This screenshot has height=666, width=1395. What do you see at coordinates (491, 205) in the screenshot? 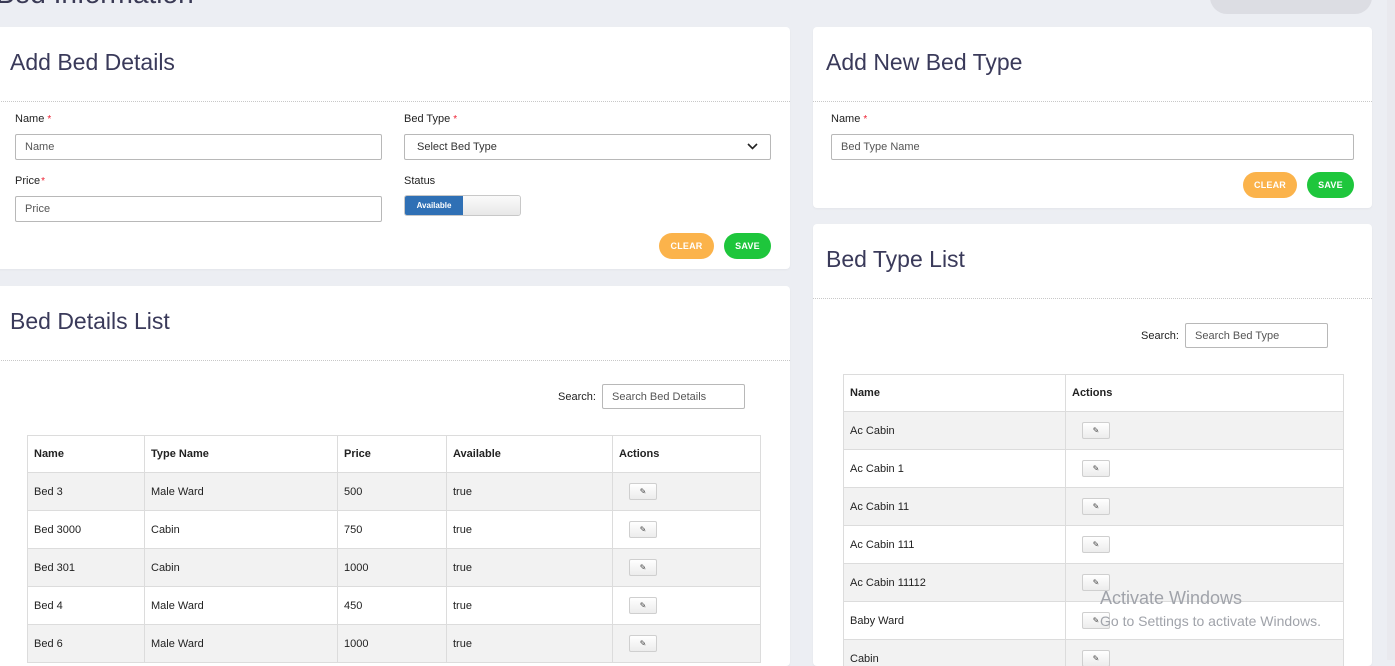
I see `status-toggle-off` at bounding box center [491, 205].